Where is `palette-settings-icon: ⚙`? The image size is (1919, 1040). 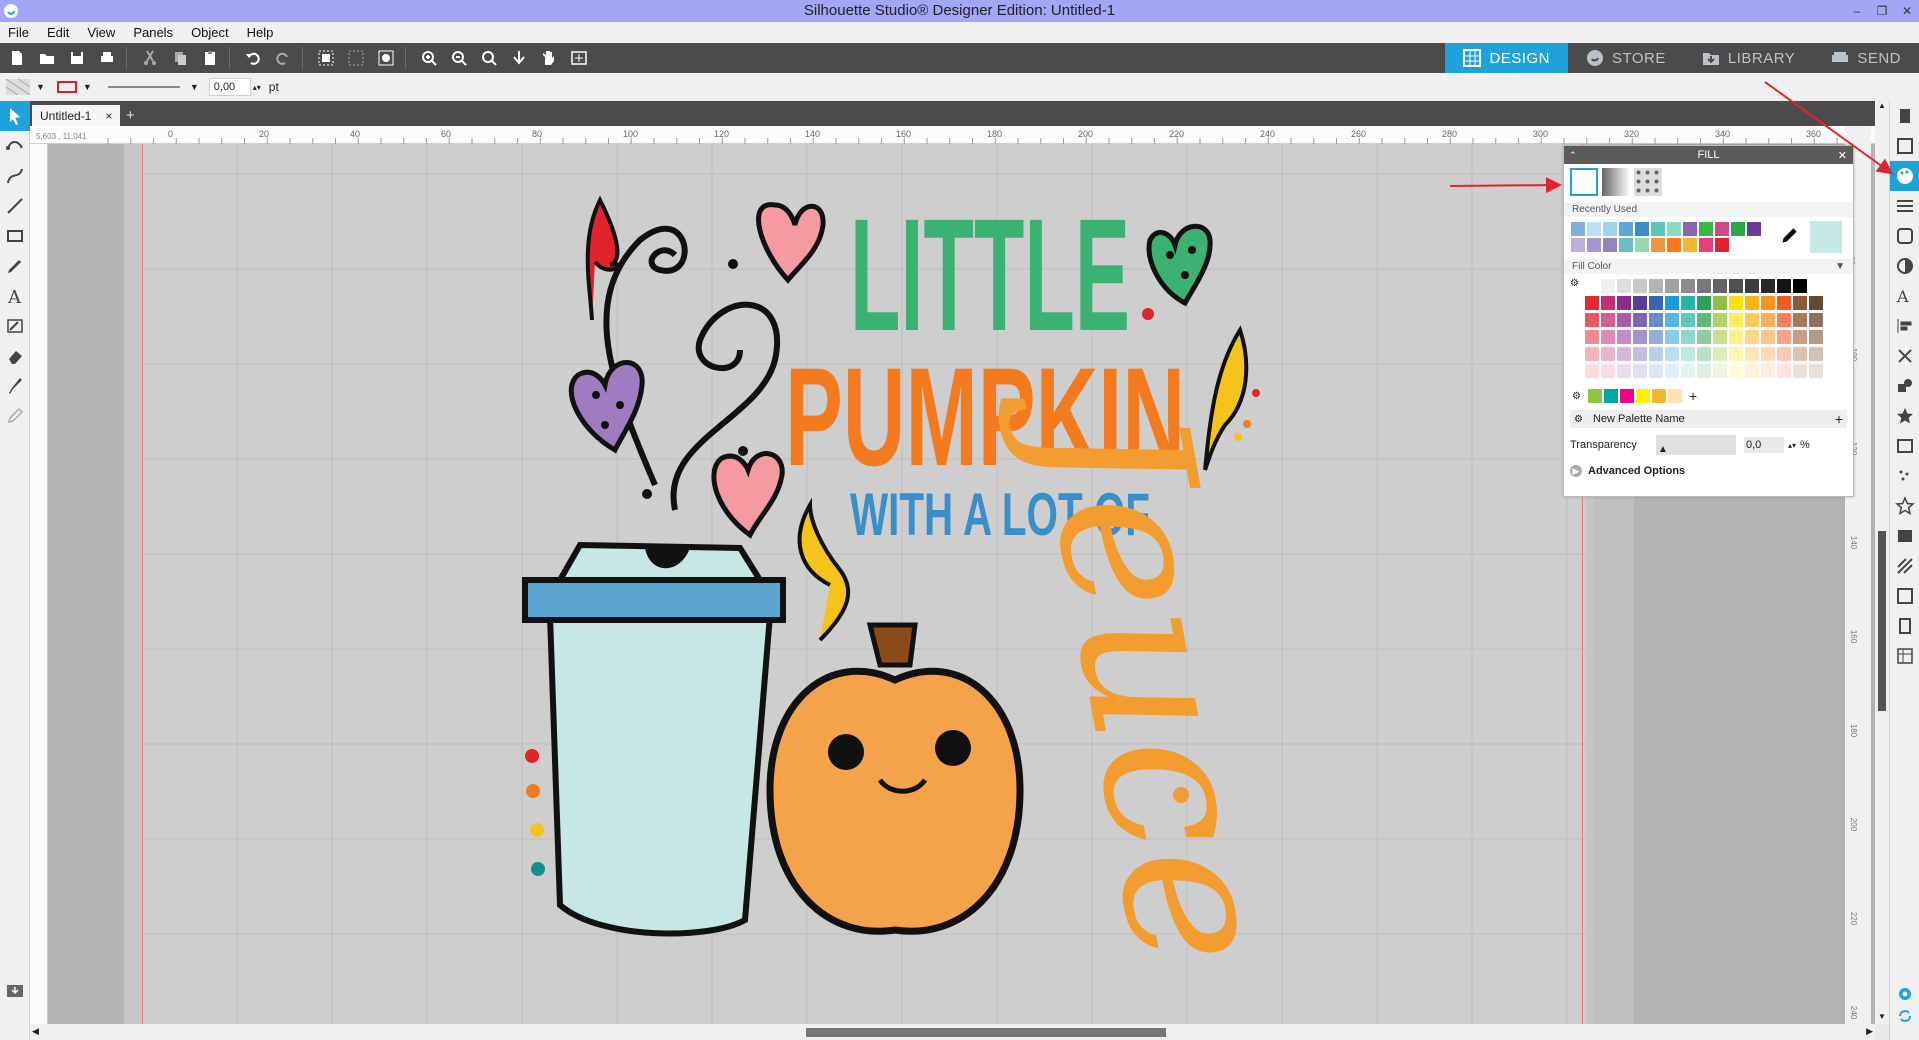
palette-settings-icon: ⚙ is located at coordinates (1577, 286).